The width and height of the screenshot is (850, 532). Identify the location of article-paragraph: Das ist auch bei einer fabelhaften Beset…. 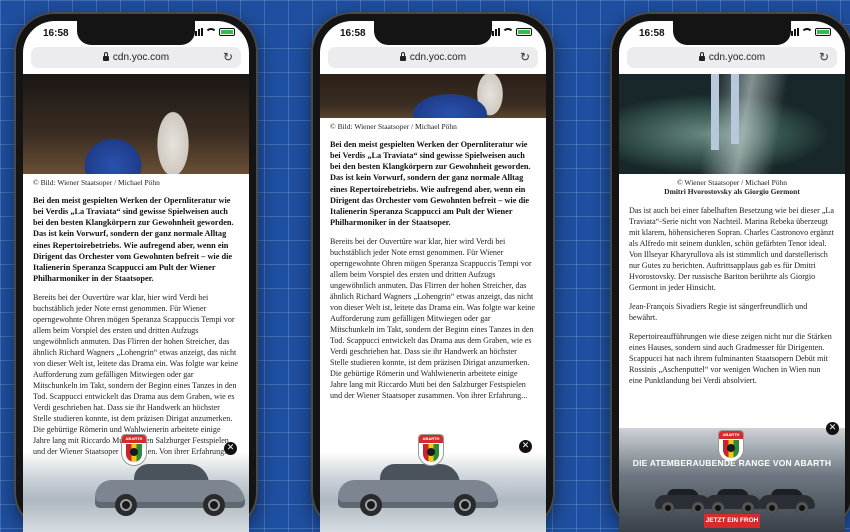
(731, 248).